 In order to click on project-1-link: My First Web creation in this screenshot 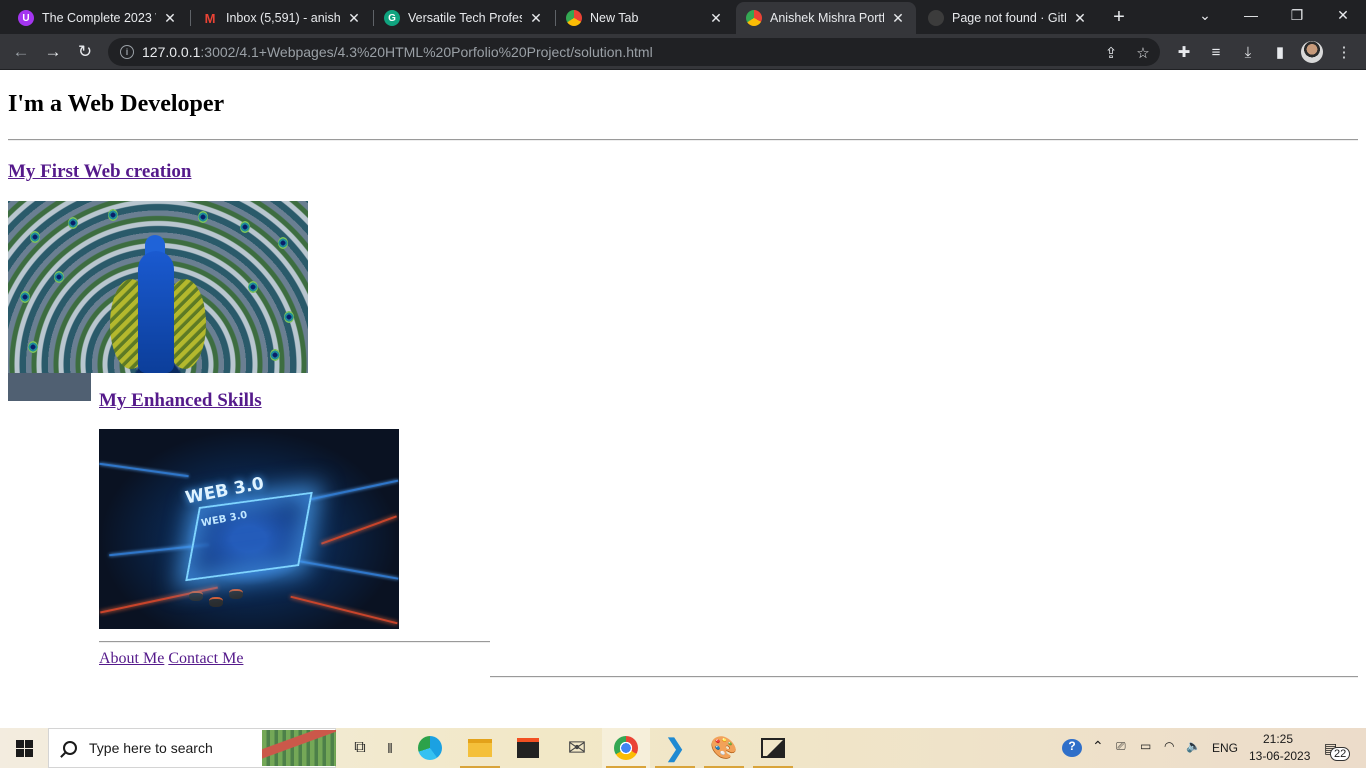, I will do `click(99, 171)`.